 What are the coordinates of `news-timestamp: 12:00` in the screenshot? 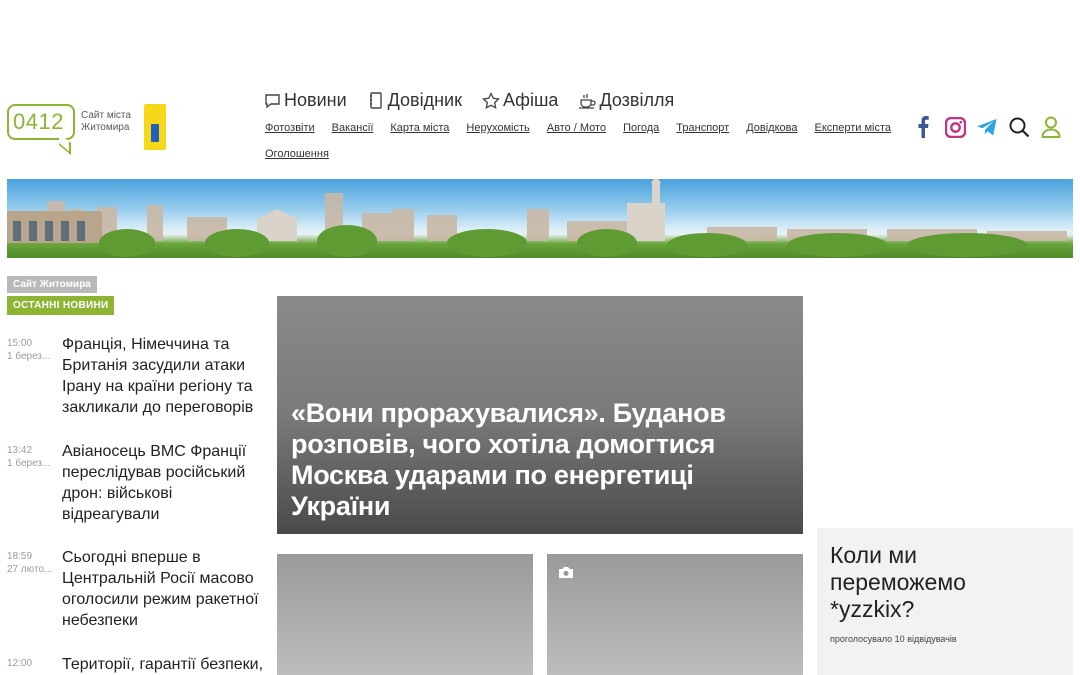 It's located at (32, 663).